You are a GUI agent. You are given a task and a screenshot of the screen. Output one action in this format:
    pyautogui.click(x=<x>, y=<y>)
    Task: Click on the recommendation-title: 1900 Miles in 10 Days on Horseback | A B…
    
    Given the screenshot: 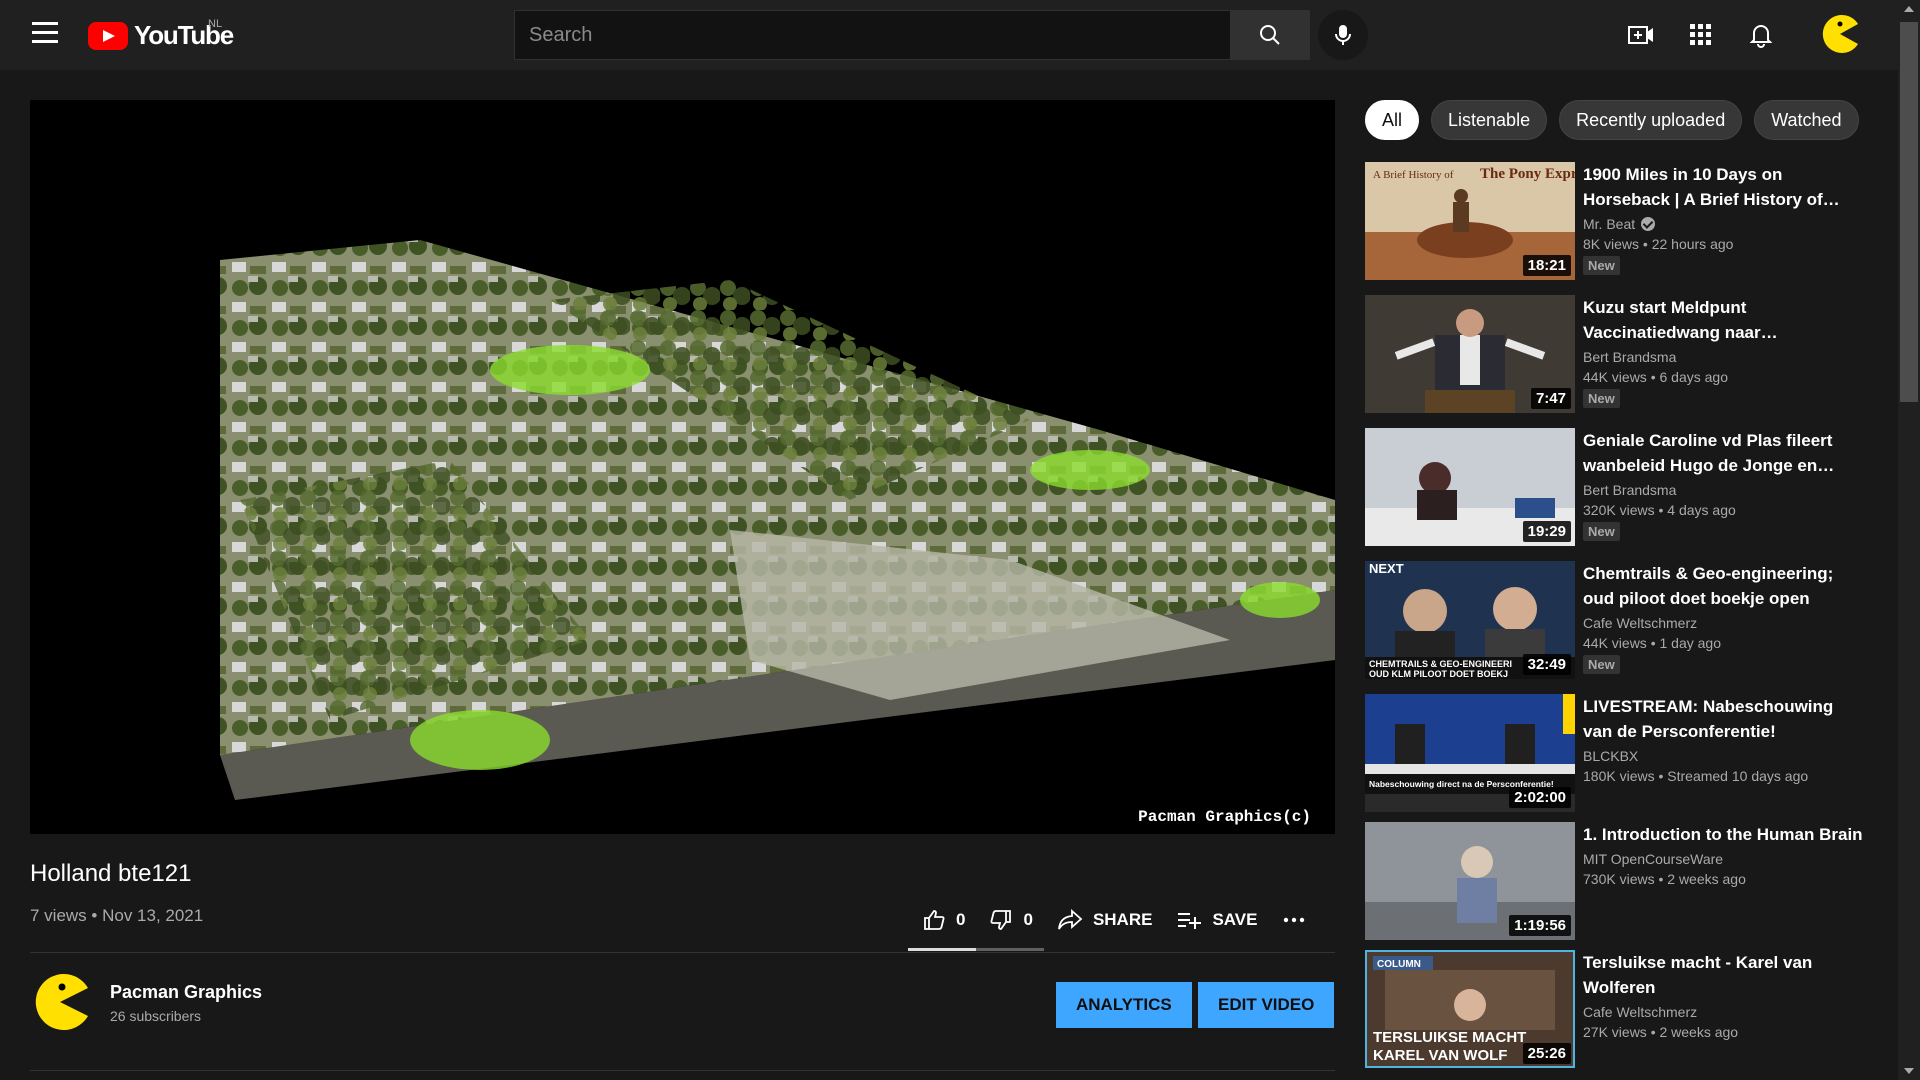 What is the action you would take?
    pyautogui.click(x=1724, y=187)
    